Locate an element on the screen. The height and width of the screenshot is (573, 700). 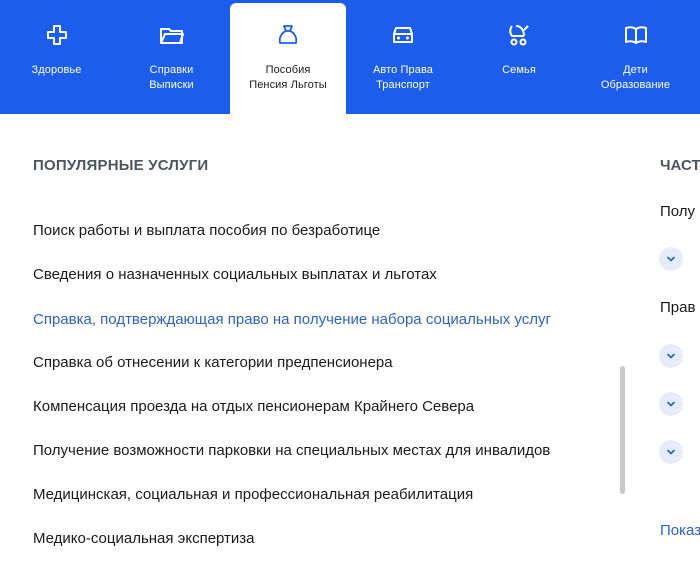
tab-label: Справки Выписки is located at coordinates (171, 77).